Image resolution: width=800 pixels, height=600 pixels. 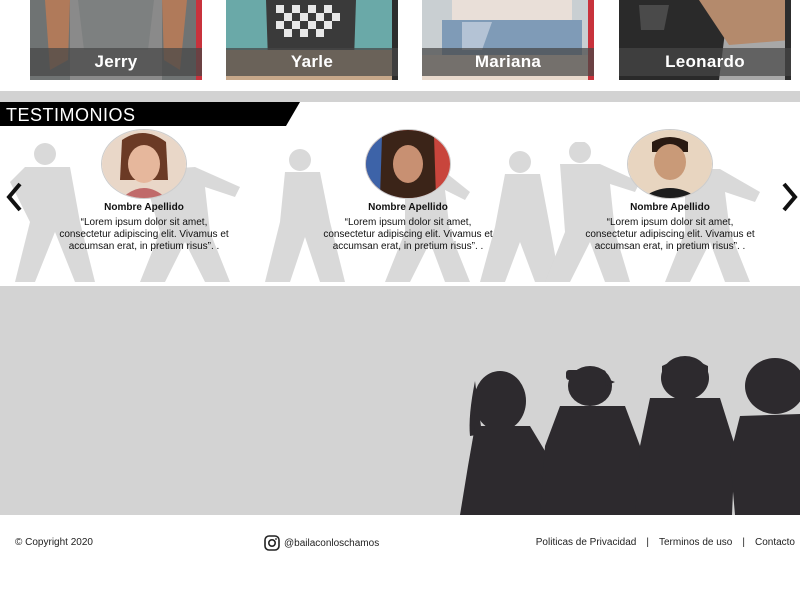 What do you see at coordinates (630, 435) in the screenshot?
I see `dancers-silhouette-image` at bounding box center [630, 435].